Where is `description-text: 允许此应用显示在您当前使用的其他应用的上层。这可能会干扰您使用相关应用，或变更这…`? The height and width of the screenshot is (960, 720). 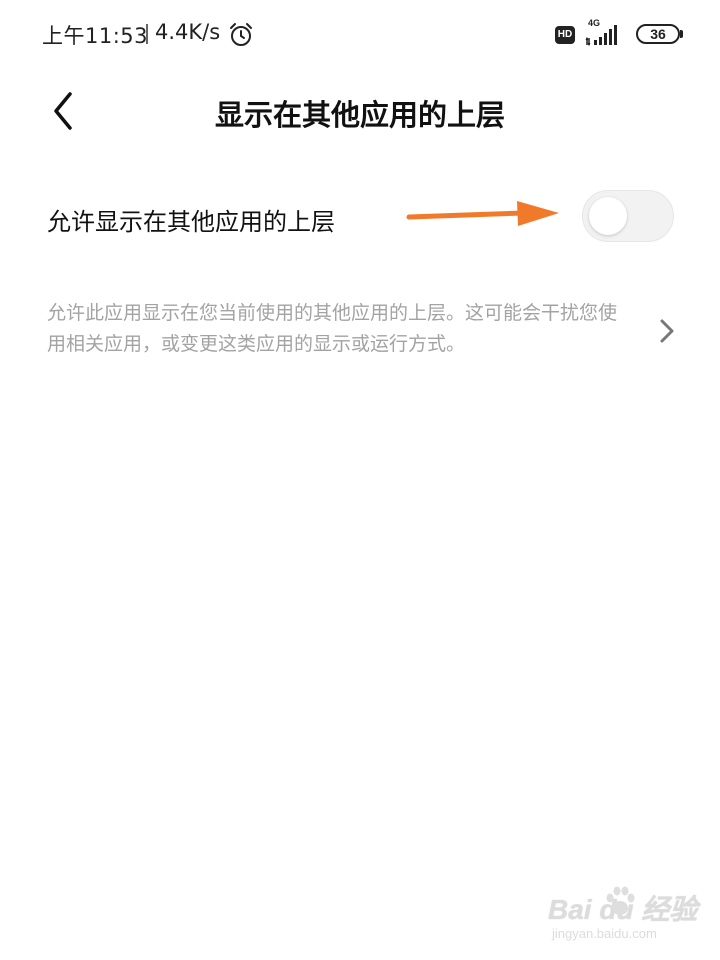 description-text: 允许此应用显示在您当前使用的其他应用的上层。这可能会干扰您使用相关应用，或变更这… is located at coordinates (332, 328).